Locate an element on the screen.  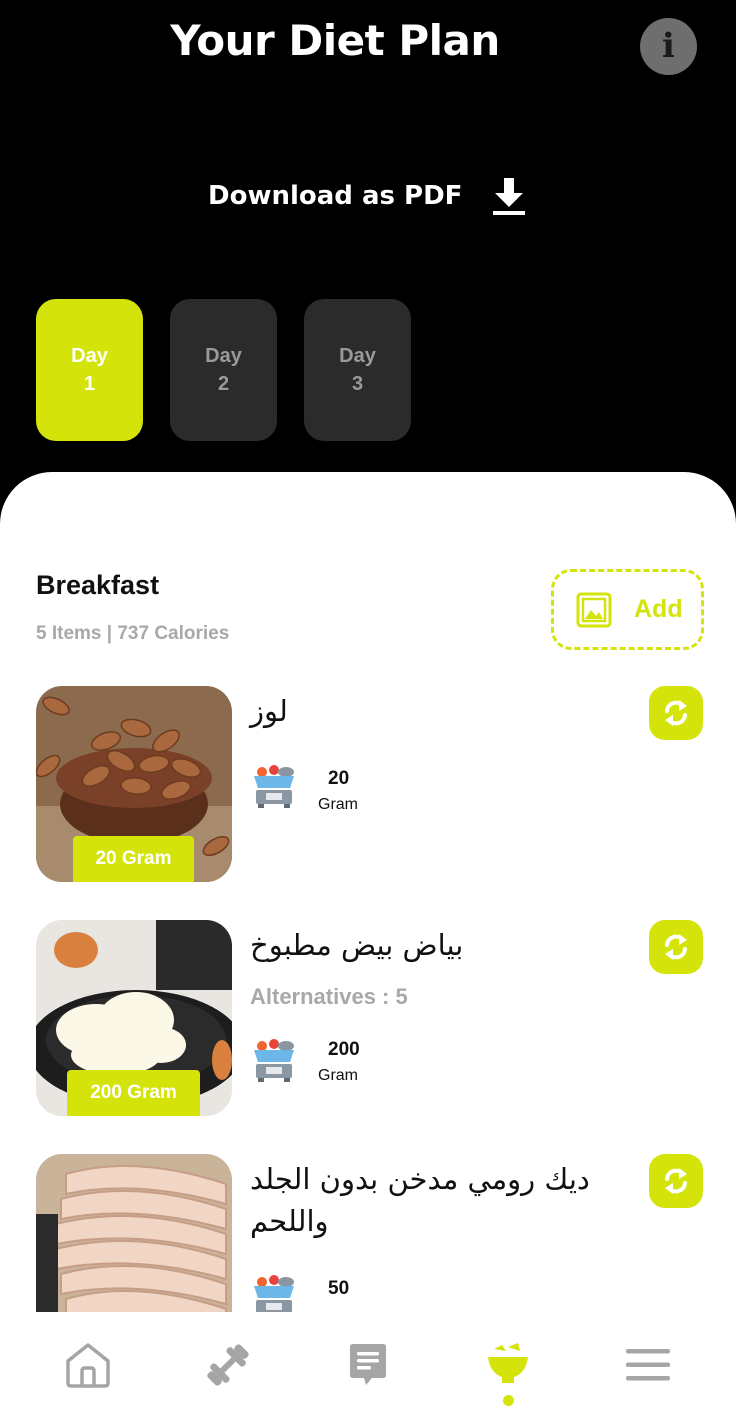
download-label: Download as PDF is located at coordinates (335, 196).